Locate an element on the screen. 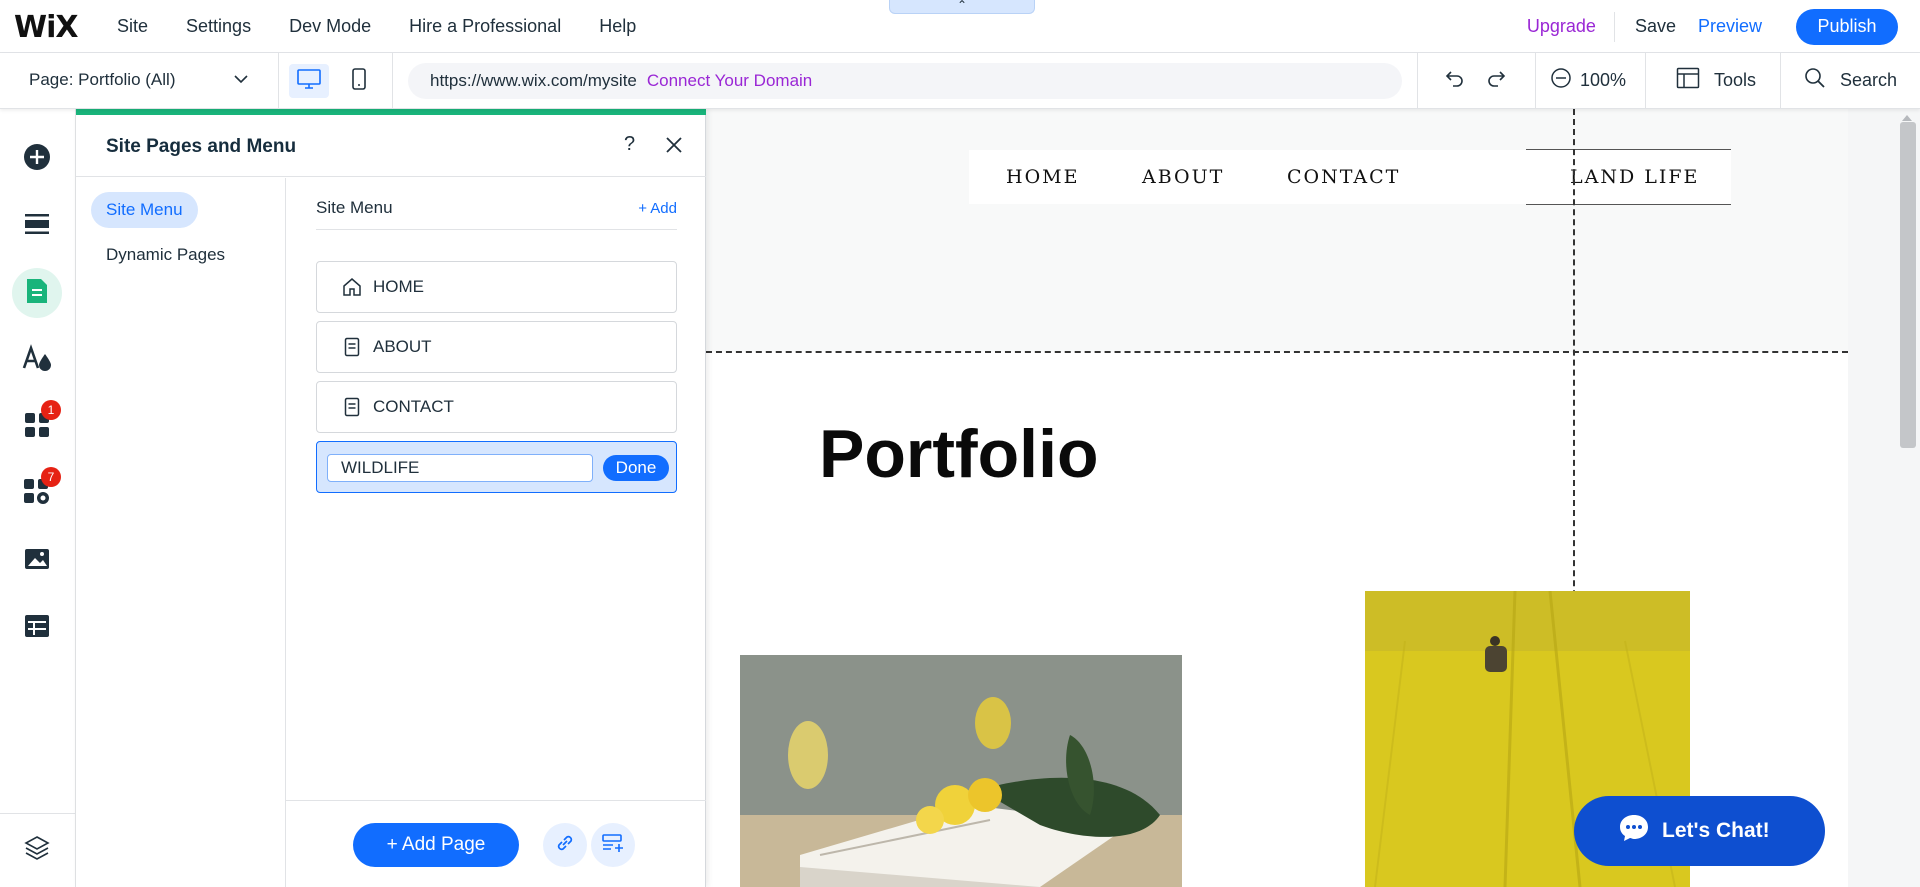 This screenshot has height=887, width=1920. search-icon is located at coordinates (1815, 80).